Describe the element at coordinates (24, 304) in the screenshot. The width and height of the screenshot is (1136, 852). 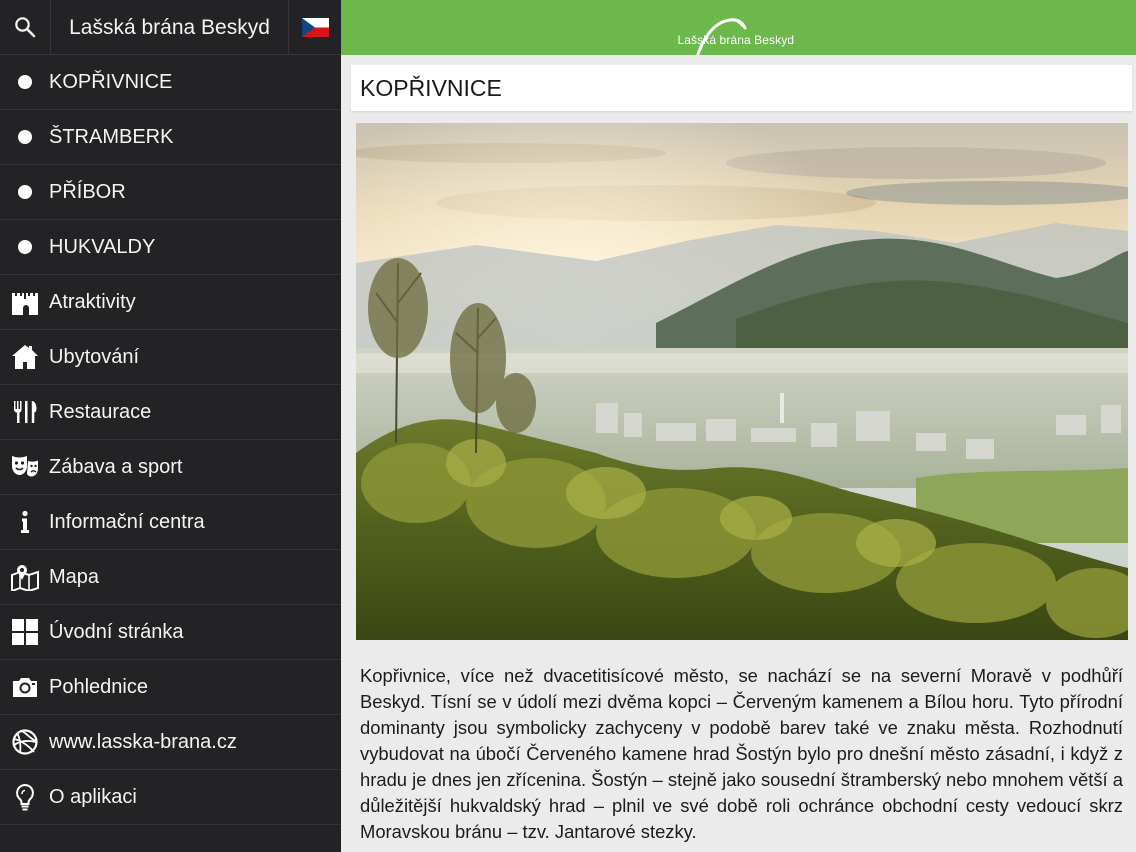
I see `castle-icon` at that location.